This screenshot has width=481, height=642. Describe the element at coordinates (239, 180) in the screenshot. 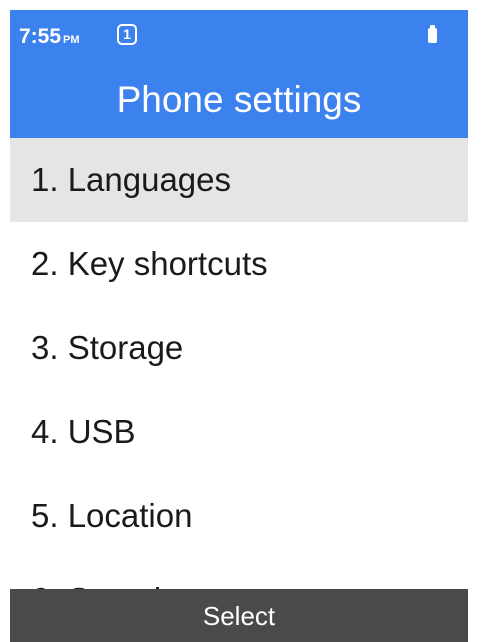

I see `menu-item-languages: 1. Languages` at that location.